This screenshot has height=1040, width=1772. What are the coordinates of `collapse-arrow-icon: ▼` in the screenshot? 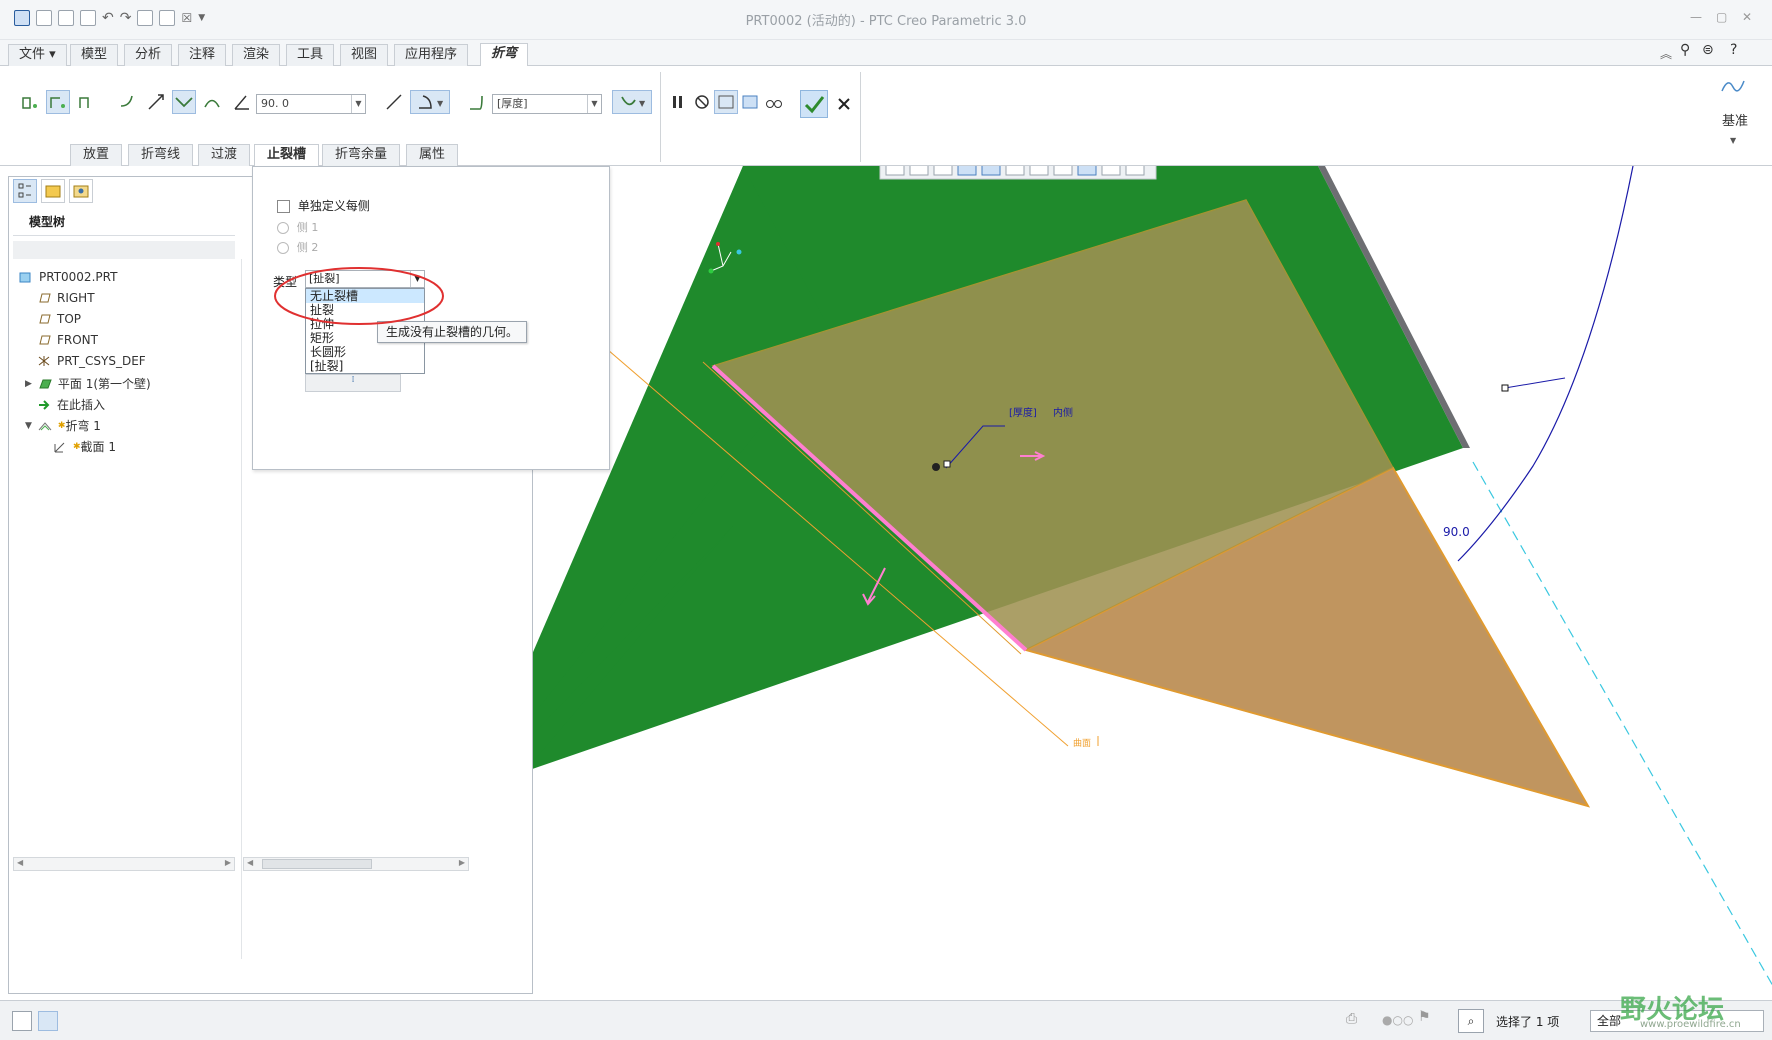 It's located at (28, 426).